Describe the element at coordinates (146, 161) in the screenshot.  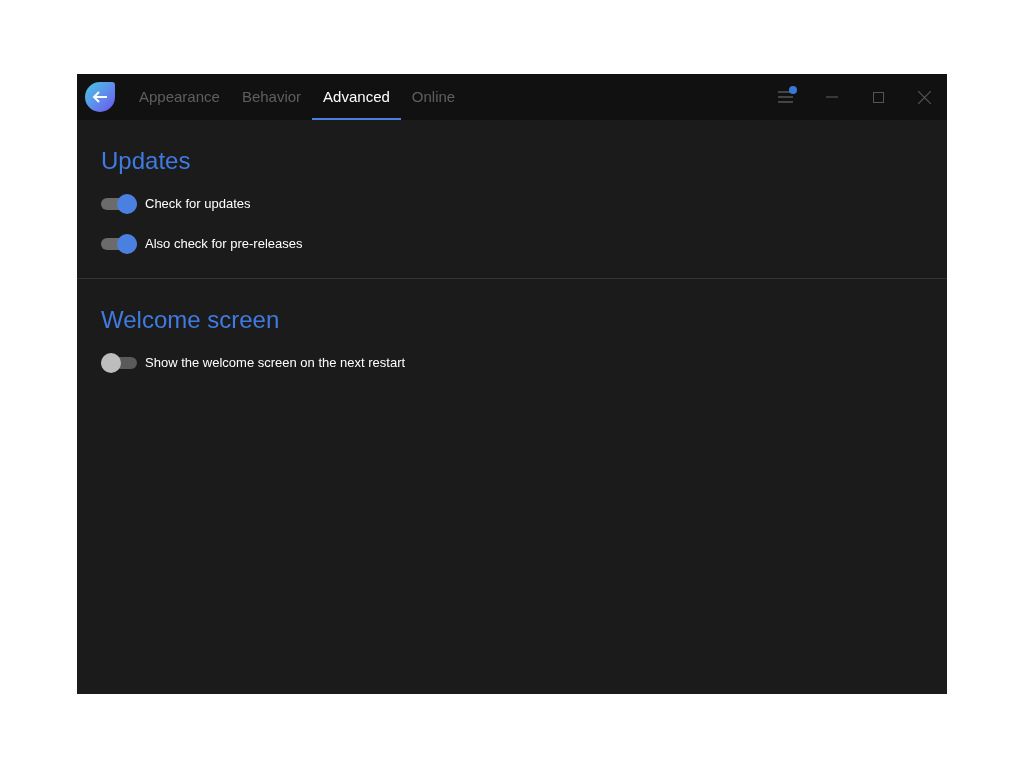
I see `section-heading: Updates` at that location.